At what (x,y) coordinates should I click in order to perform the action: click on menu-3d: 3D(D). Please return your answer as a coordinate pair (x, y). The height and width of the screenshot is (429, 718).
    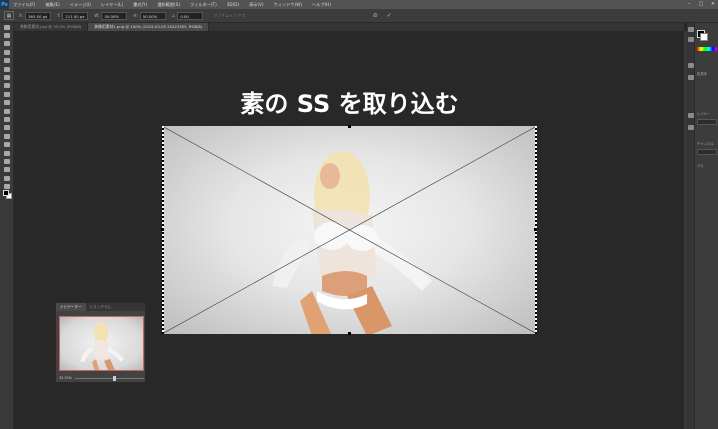
    Looking at the image, I should click on (233, 4).